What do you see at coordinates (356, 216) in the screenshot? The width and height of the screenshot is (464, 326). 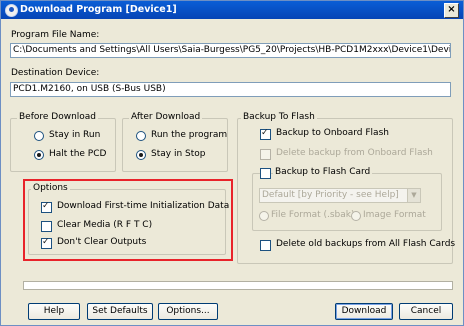 I see `image-format-radio` at bounding box center [356, 216].